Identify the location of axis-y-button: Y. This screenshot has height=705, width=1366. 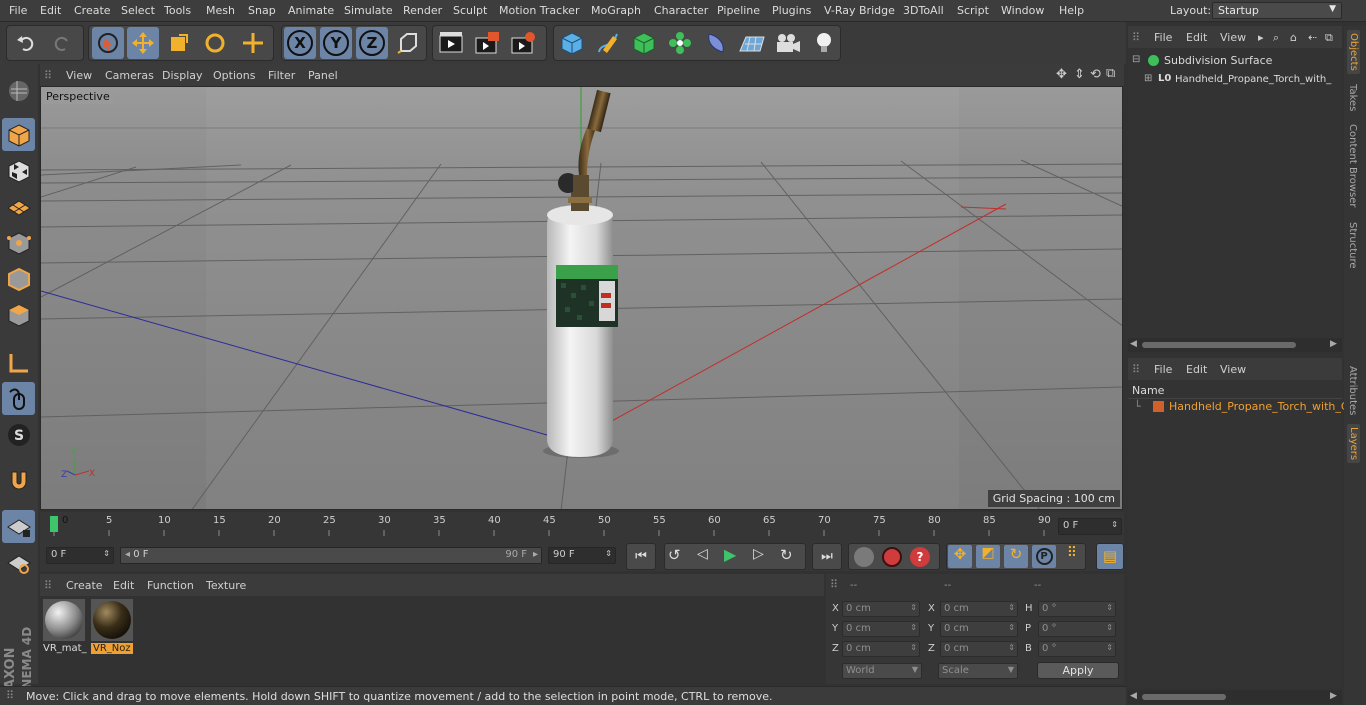
(336, 43).